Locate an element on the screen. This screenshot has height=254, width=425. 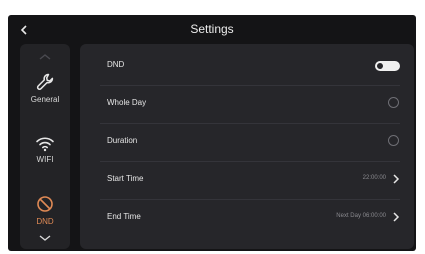
setting-row-whole-day: Whole Day is located at coordinates (247, 104).